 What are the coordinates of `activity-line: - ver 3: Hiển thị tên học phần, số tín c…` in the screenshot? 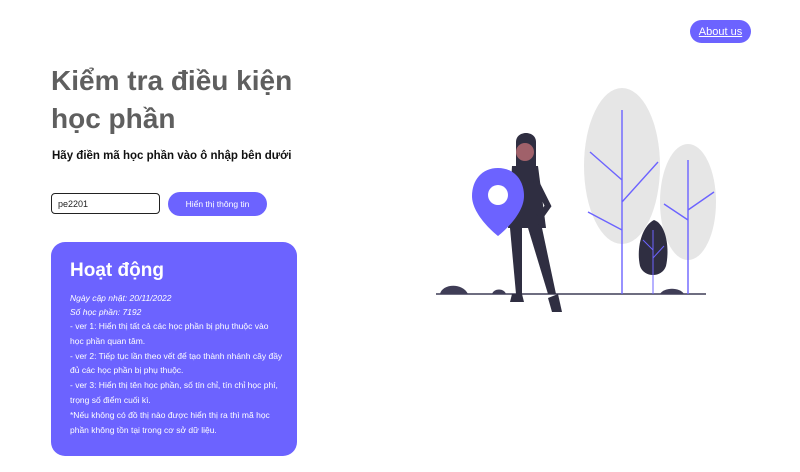 It's located at (174, 392).